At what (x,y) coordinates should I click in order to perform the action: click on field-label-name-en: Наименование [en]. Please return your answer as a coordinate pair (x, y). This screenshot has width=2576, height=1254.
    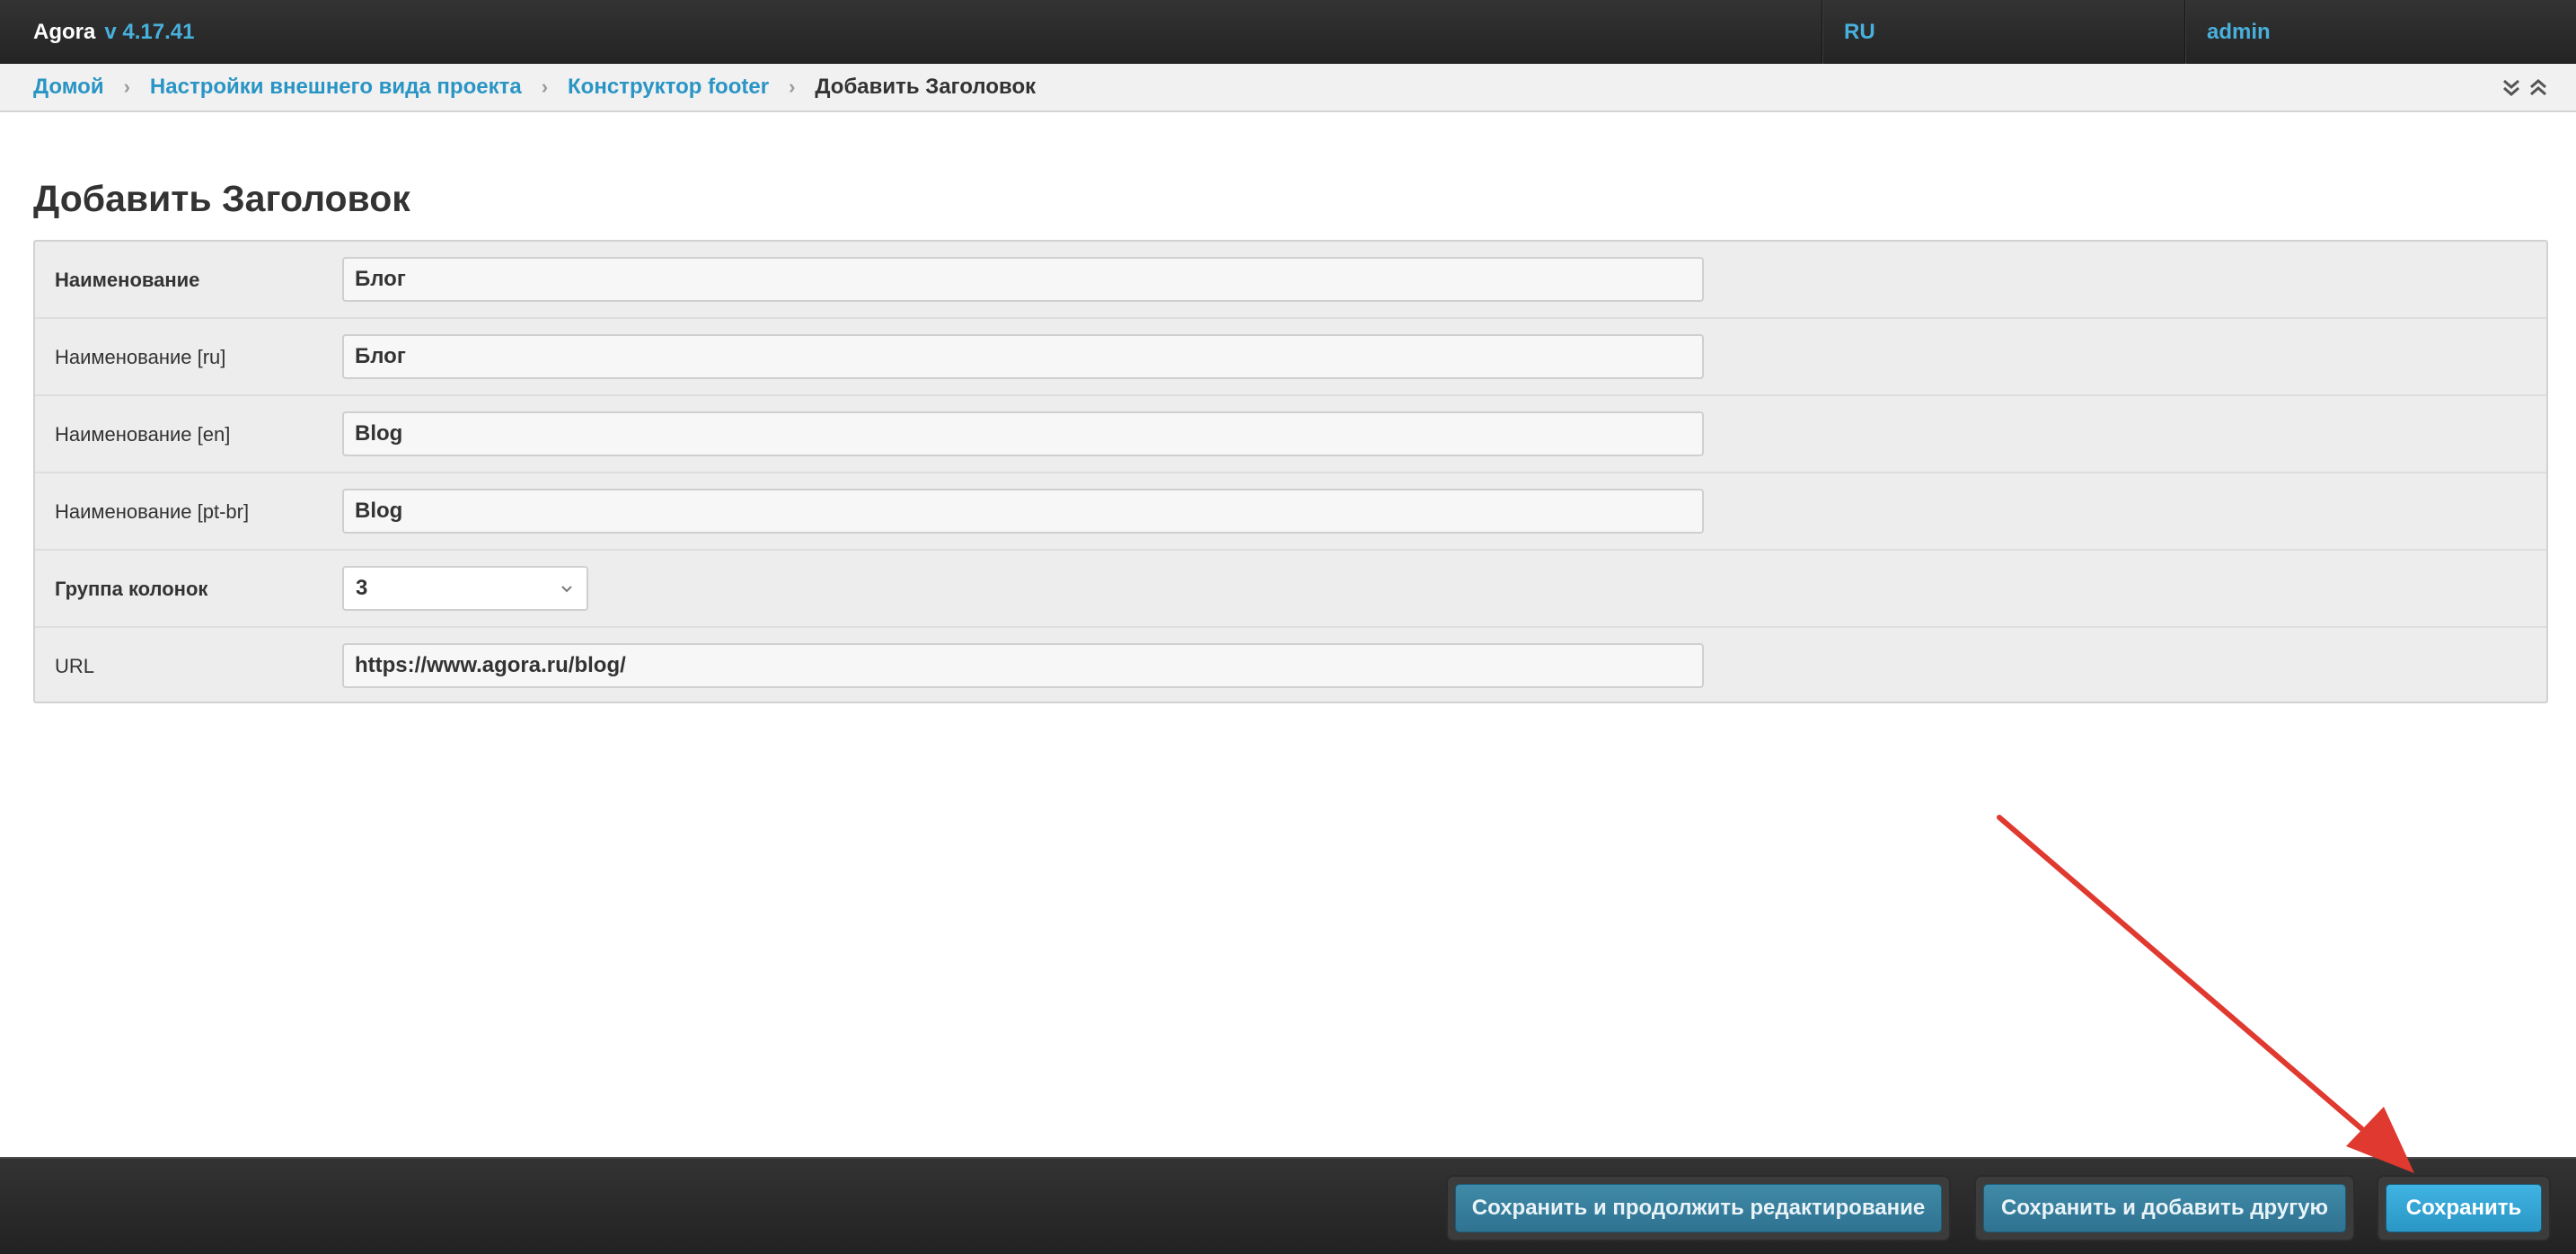
    Looking at the image, I should click on (143, 434).